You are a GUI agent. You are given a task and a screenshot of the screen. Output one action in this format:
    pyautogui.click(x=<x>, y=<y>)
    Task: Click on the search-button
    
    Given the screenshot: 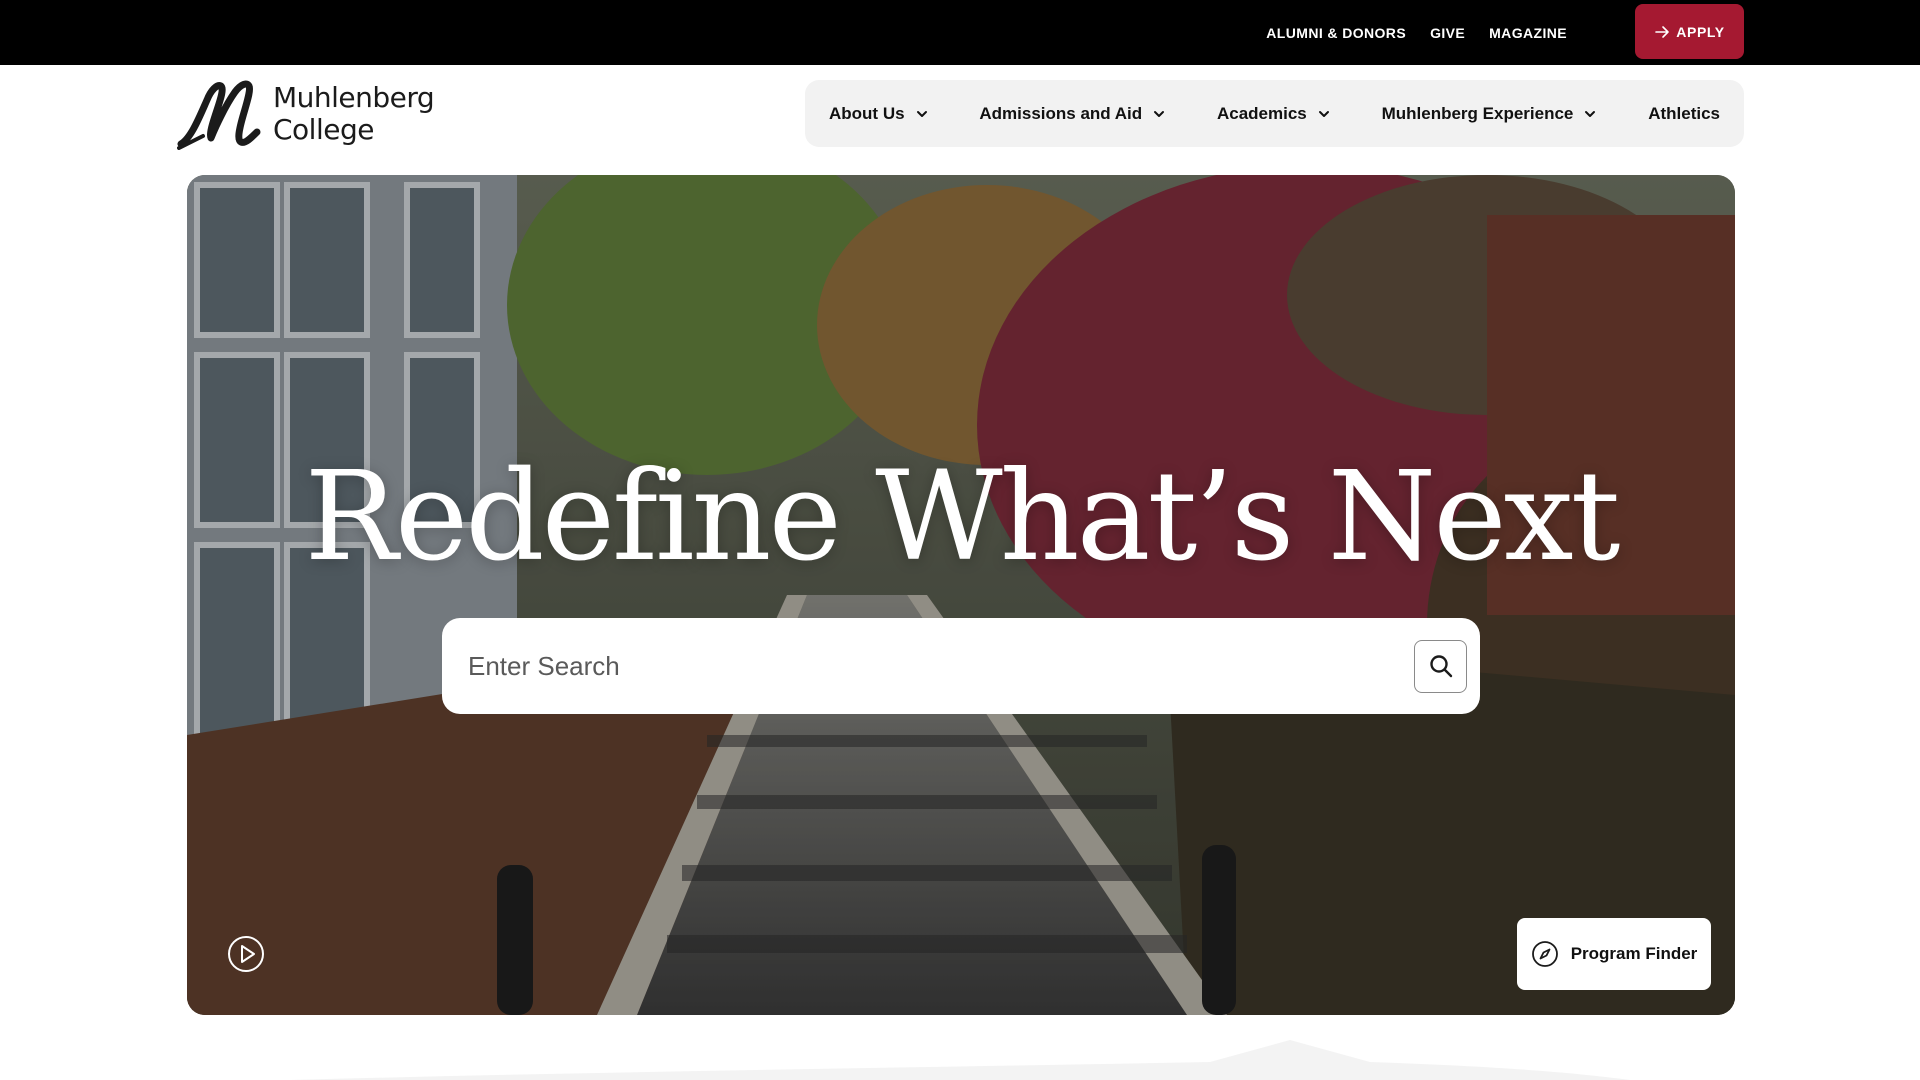 What is the action you would take?
    pyautogui.click(x=1440, y=666)
    